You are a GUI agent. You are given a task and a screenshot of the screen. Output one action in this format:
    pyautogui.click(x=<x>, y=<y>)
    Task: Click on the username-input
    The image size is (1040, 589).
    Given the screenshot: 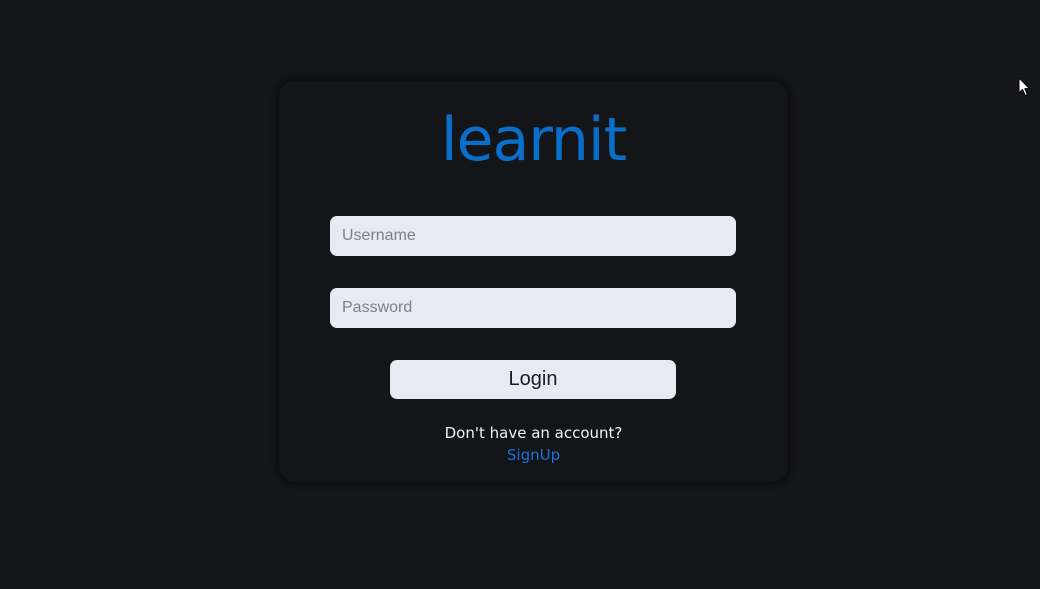 What is the action you would take?
    pyautogui.click(x=533, y=236)
    